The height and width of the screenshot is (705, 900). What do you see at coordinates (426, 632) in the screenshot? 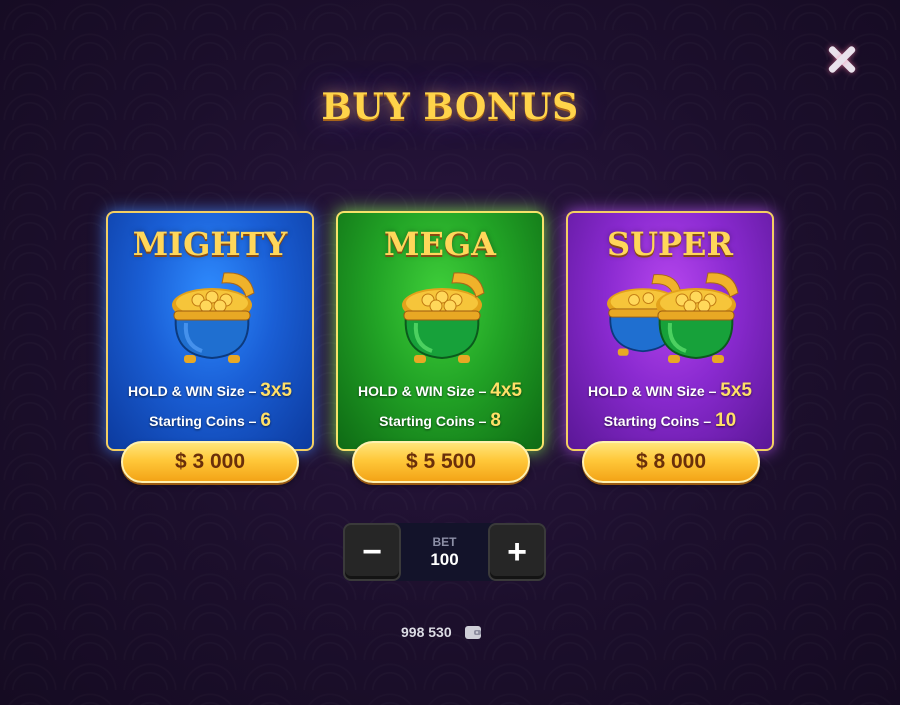
I see `balance-amount: 998 530` at bounding box center [426, 632].